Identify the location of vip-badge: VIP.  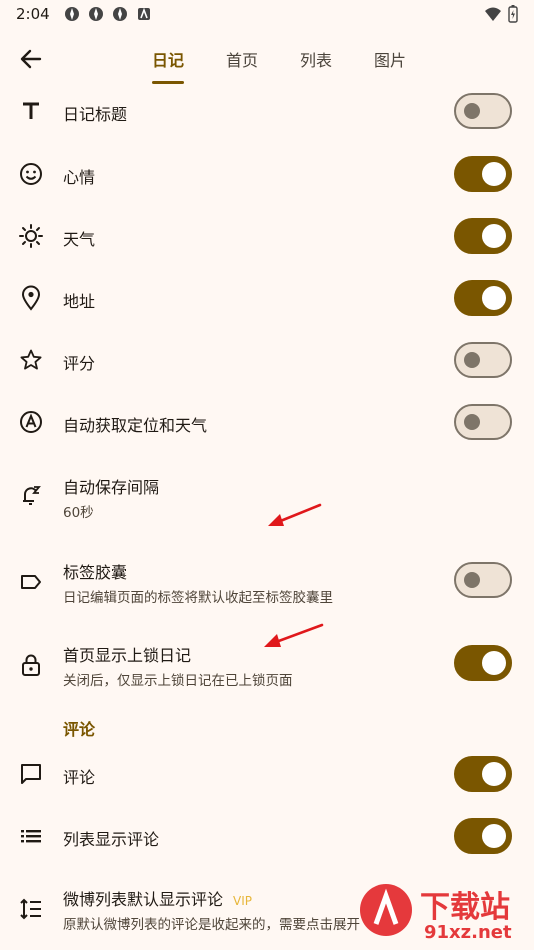
(242, 901).